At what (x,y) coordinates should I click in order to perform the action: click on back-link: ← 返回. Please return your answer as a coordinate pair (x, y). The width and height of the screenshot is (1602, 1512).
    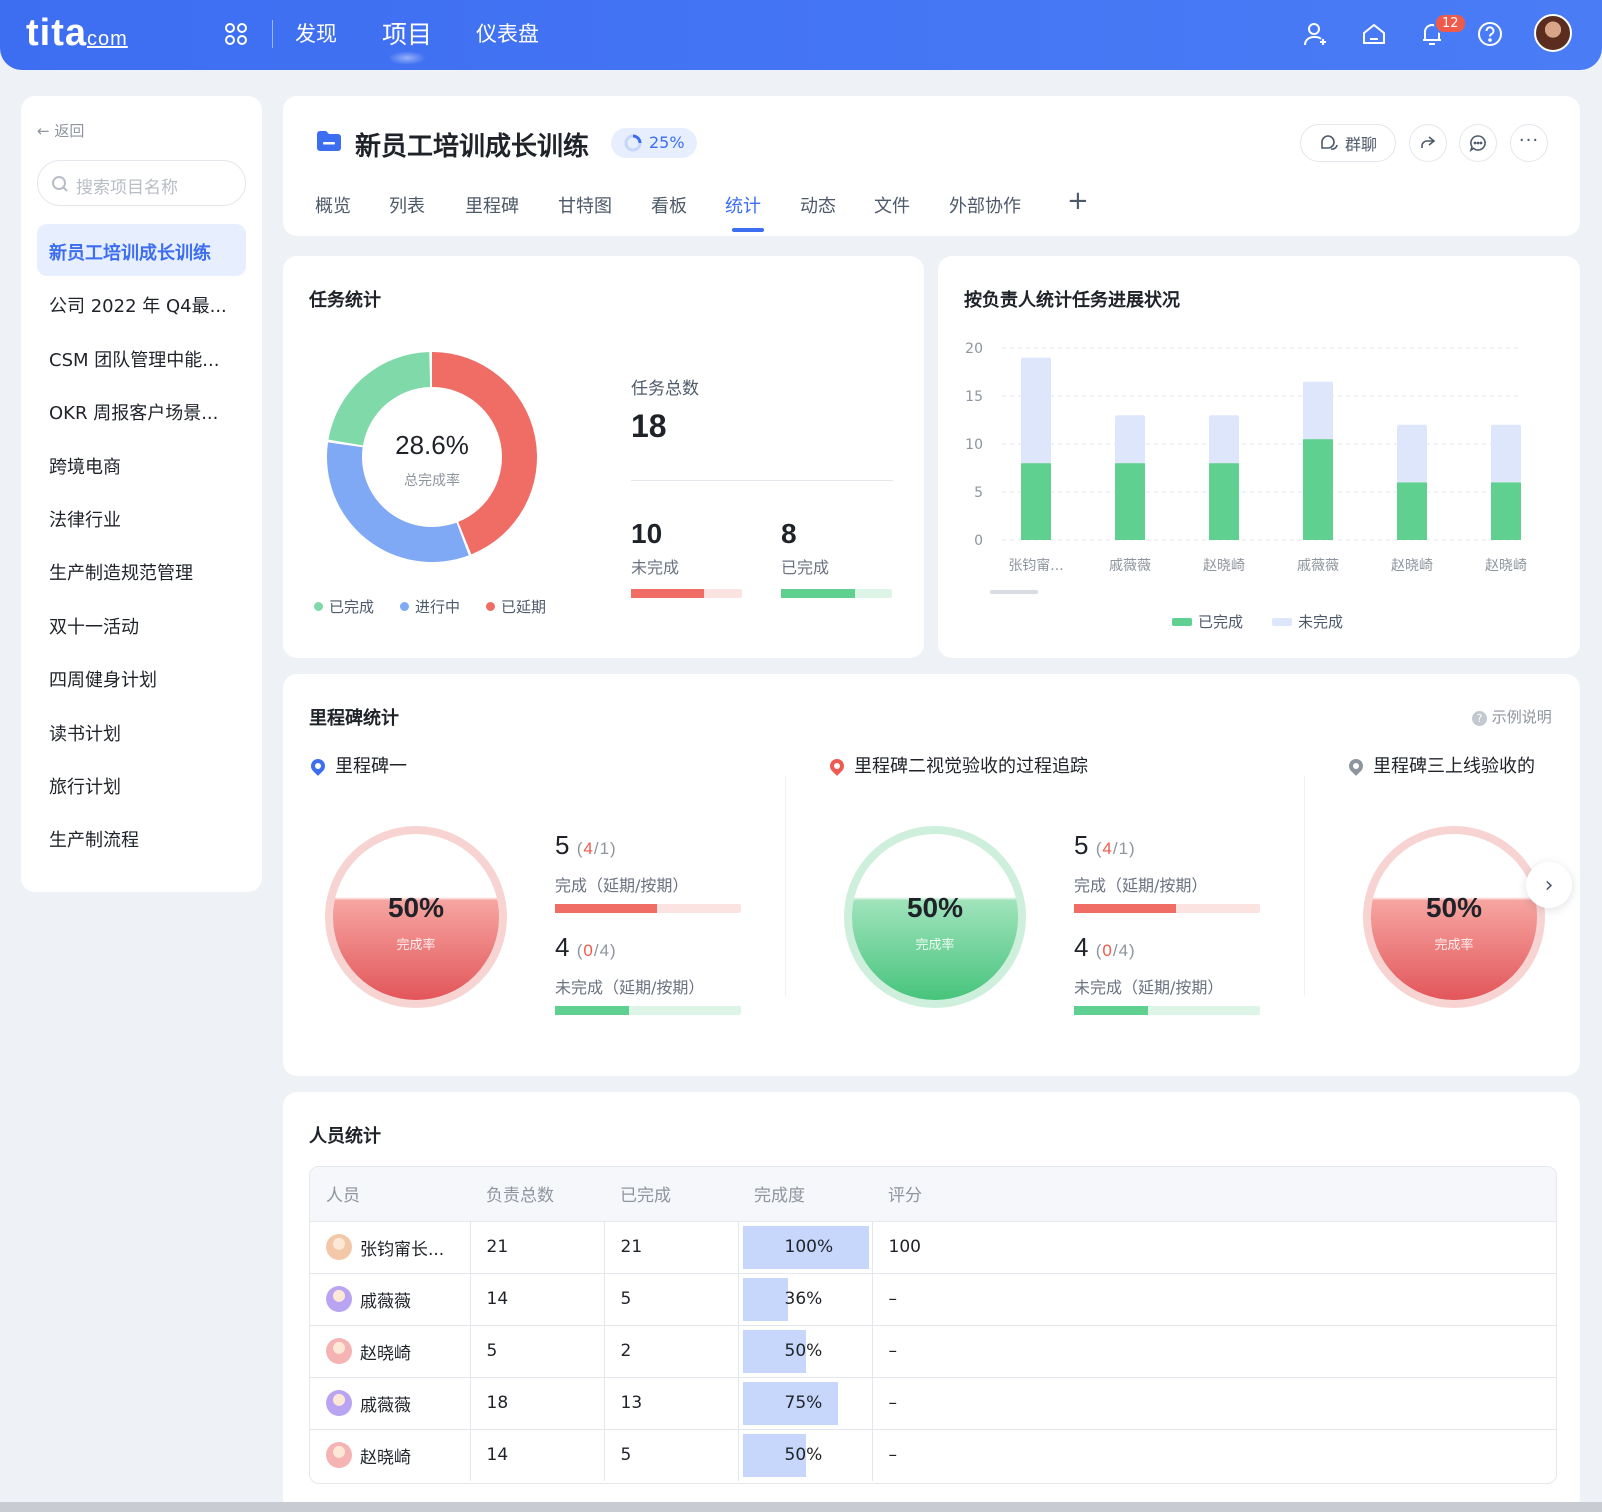
    Looking at the image, I should click on (60, 130).